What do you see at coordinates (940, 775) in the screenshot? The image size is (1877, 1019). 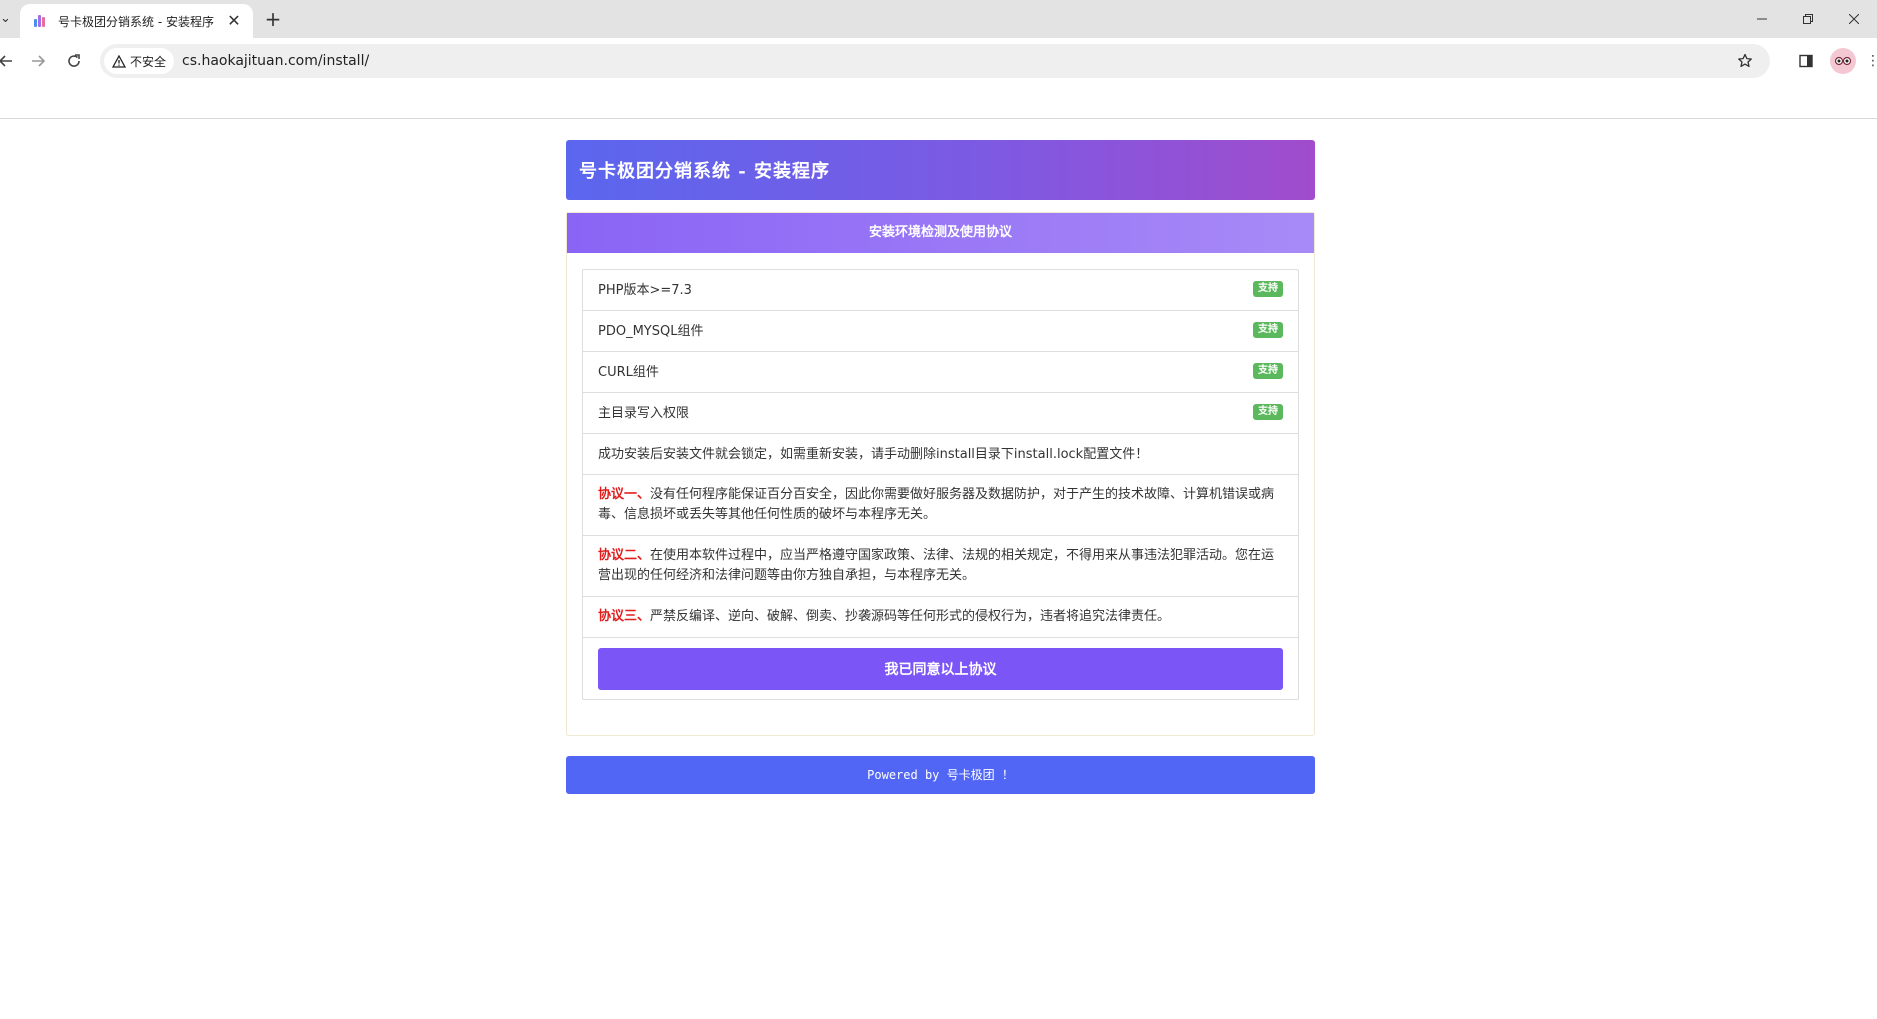 I see `footer: Powered by 号卡极团 ！` at bounding box center [940, 775].